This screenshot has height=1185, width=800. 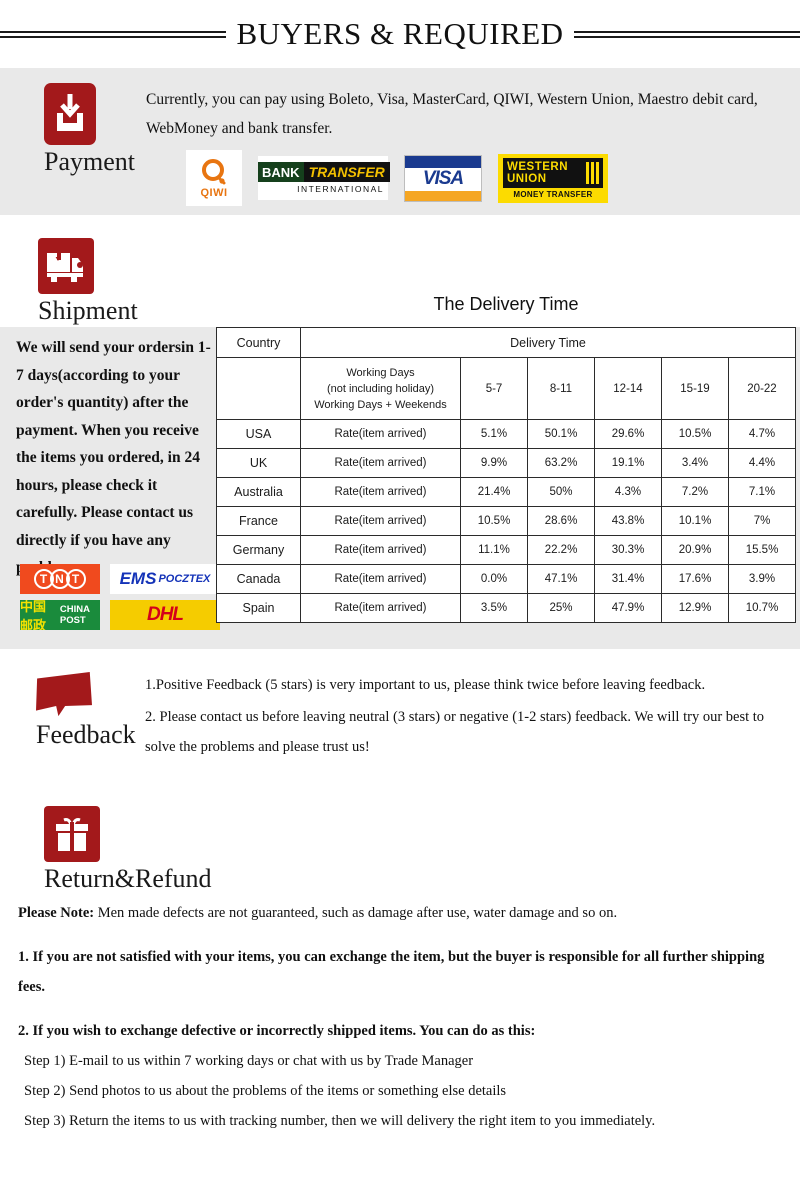 What do you see at coordinates (443, 161) in the screenshot?
I see `visa-blue-bar` at bounding box center [443, 161].